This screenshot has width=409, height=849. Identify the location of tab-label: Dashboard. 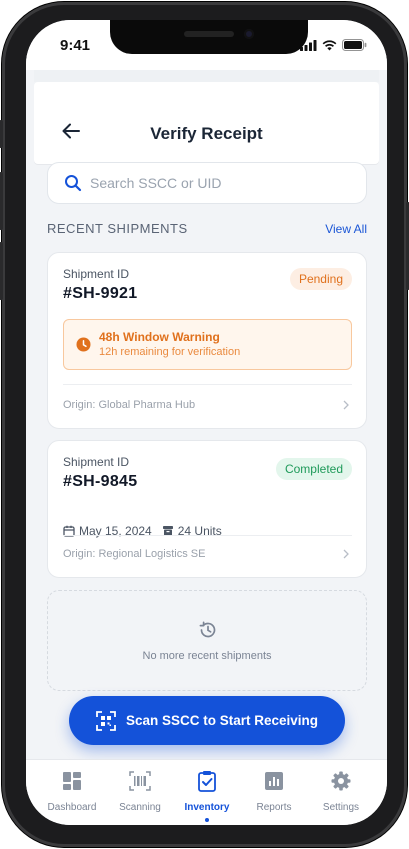
(72, 807).